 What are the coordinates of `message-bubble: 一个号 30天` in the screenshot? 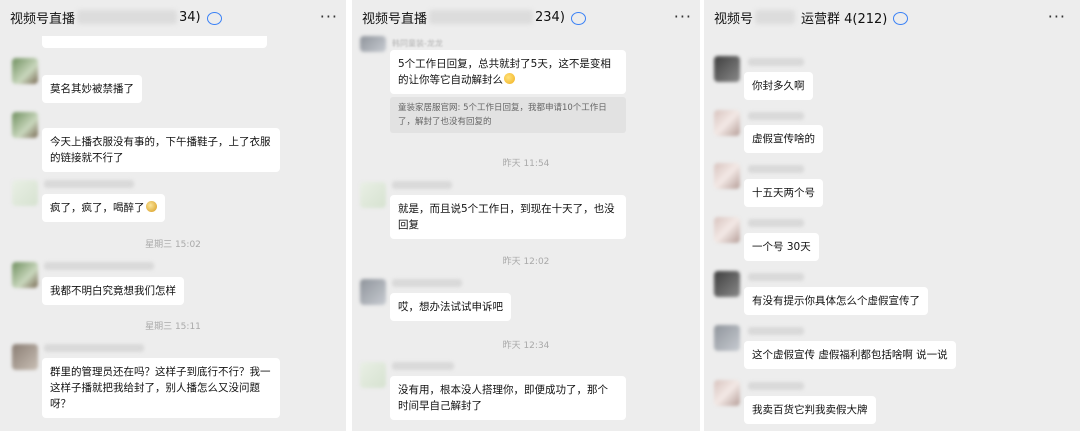 It's located at (781, 247).